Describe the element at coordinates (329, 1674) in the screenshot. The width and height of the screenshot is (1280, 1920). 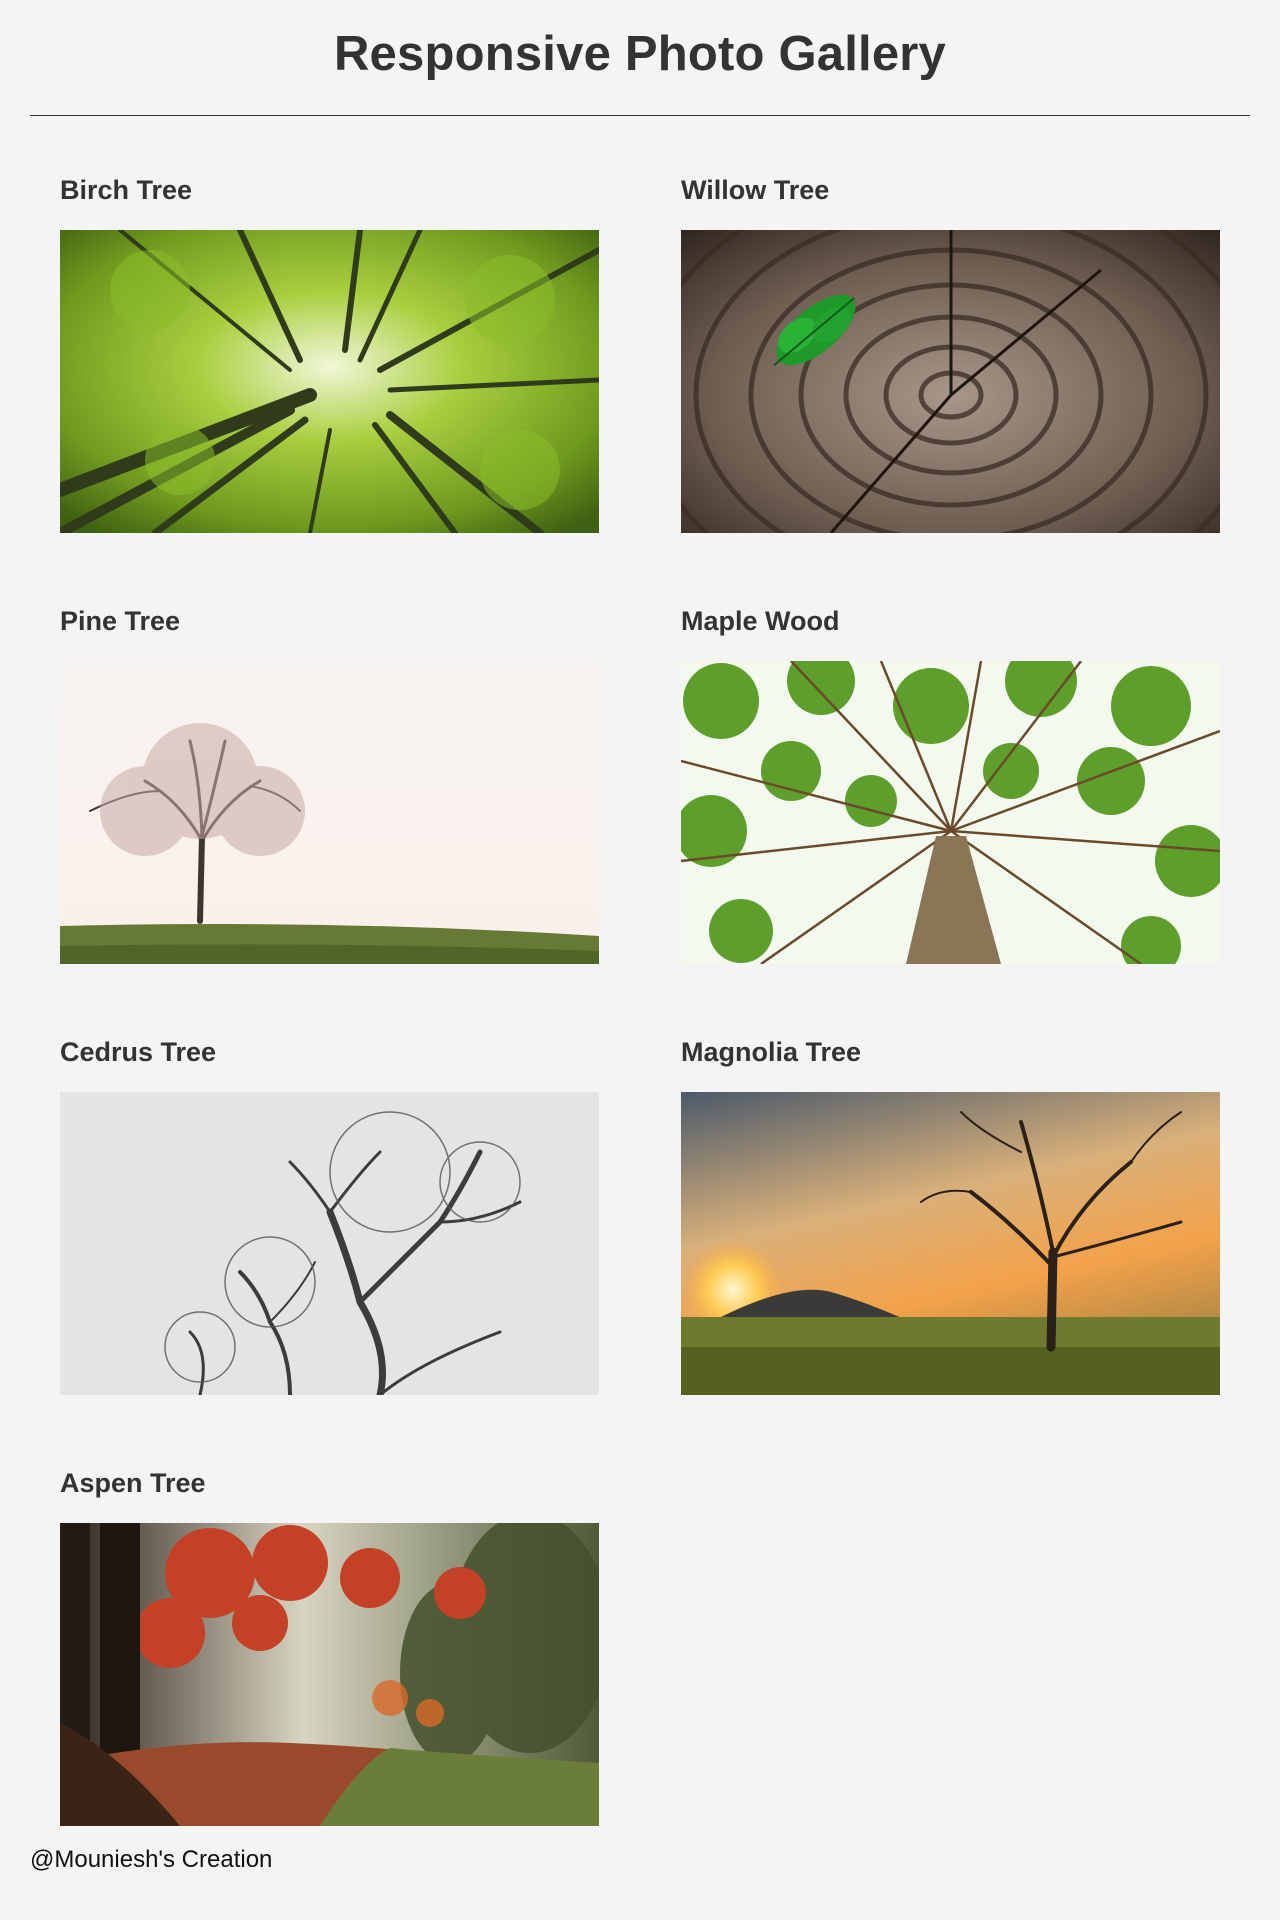
I see `aspen-tree-photo` at that location.